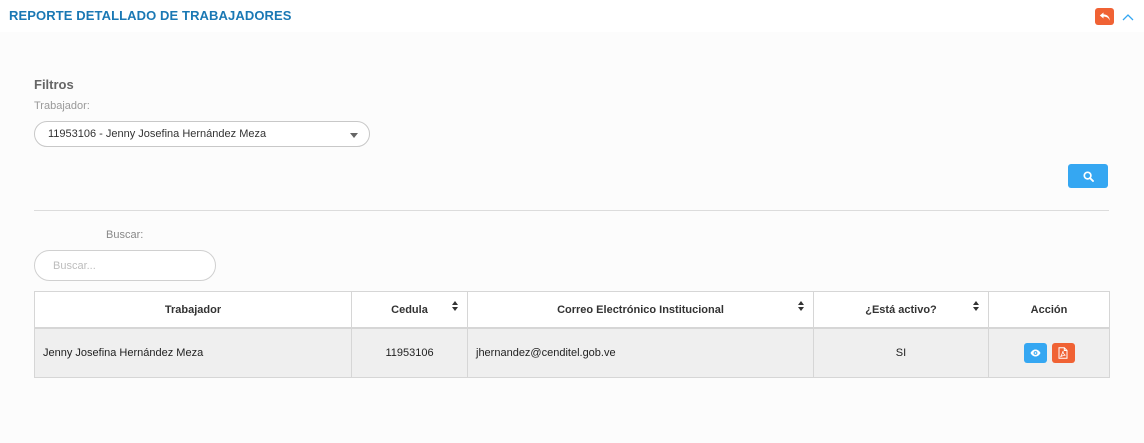  I want to click on column-header-label: Correo Electrónico Institucional, so click(640, 309).